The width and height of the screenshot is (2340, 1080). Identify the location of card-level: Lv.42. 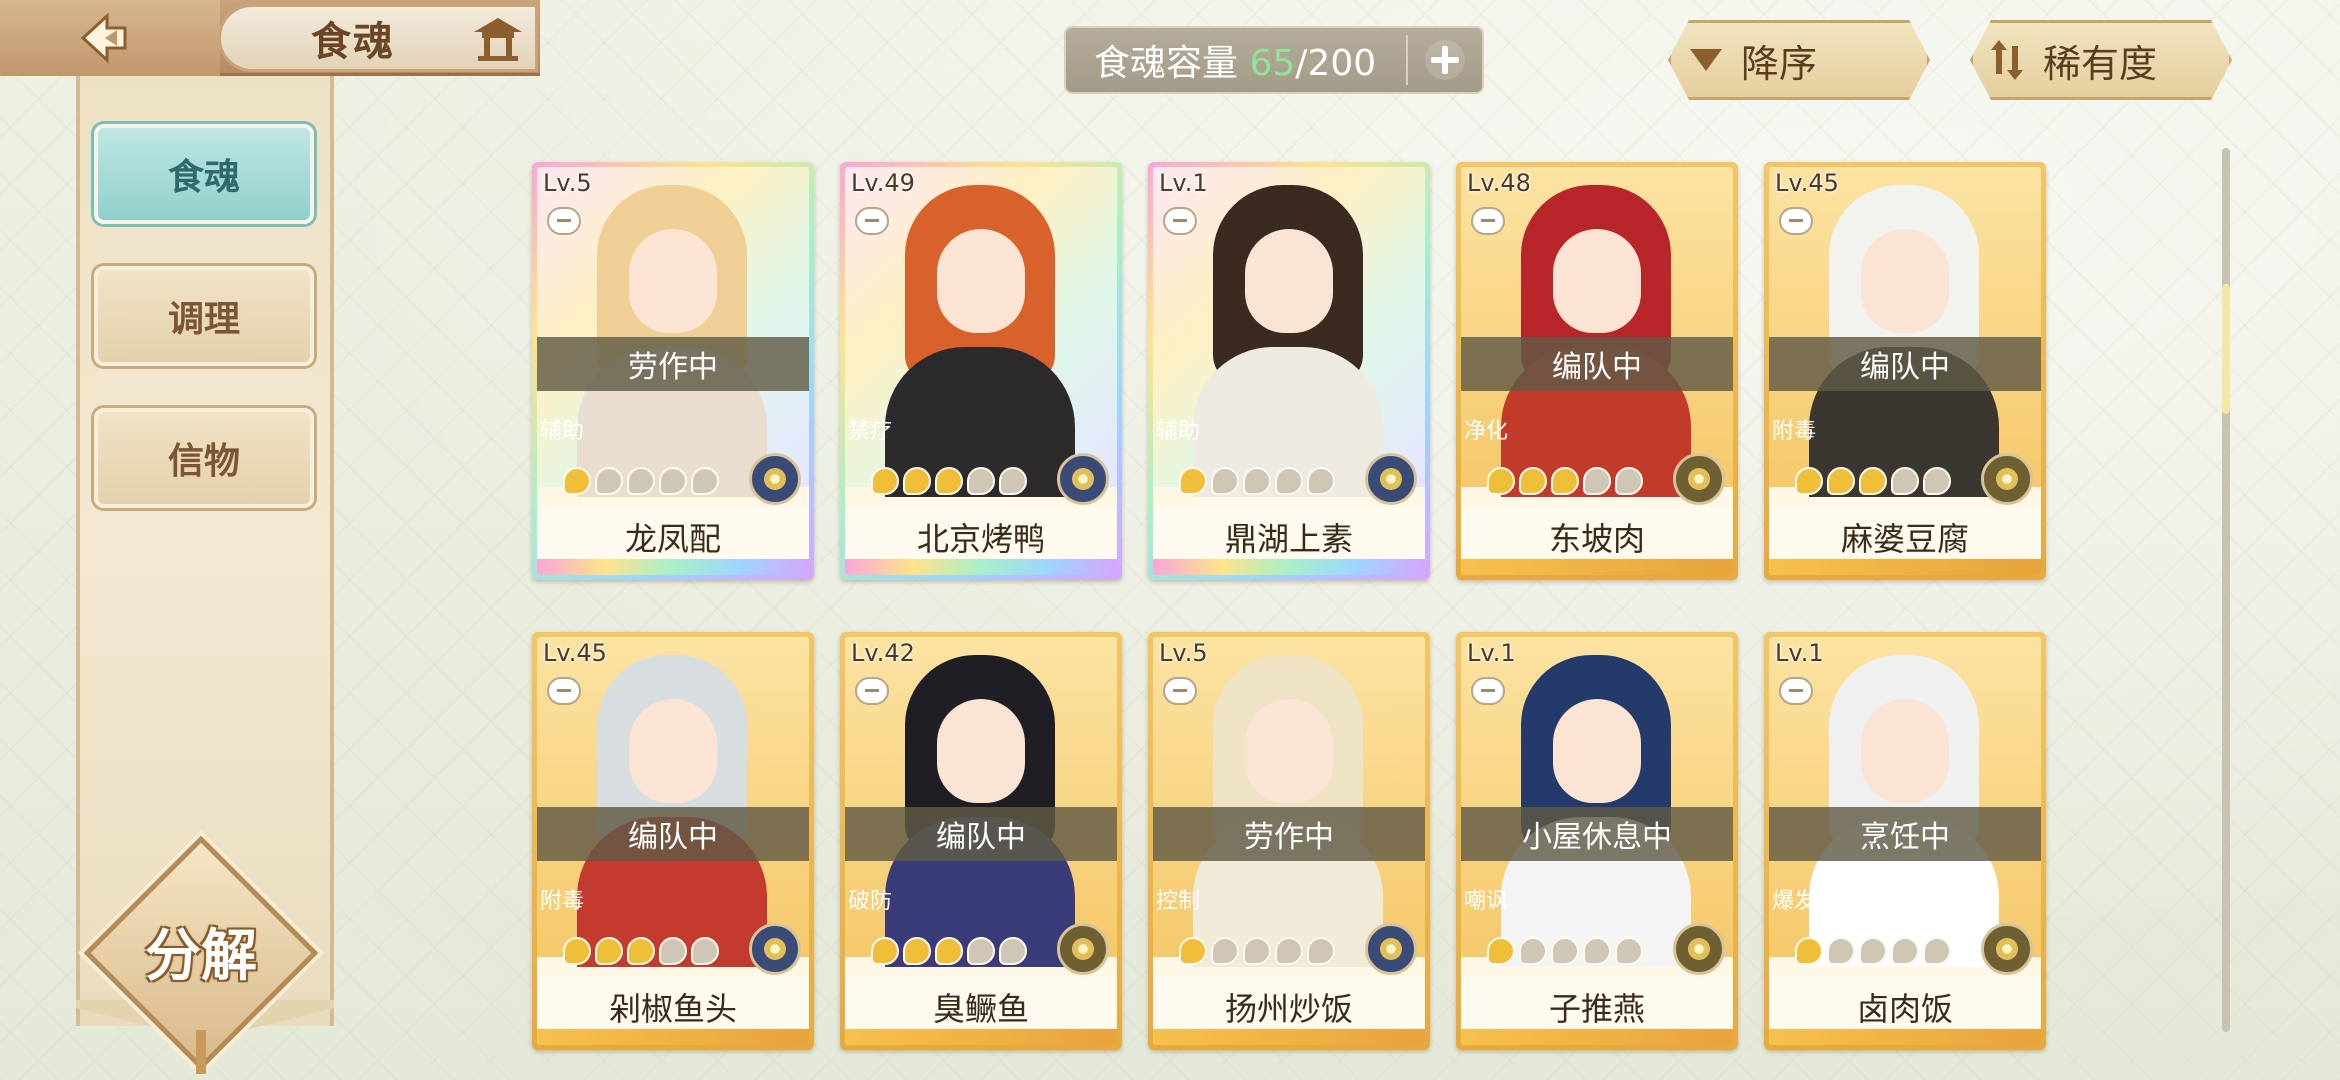
(883, 653).